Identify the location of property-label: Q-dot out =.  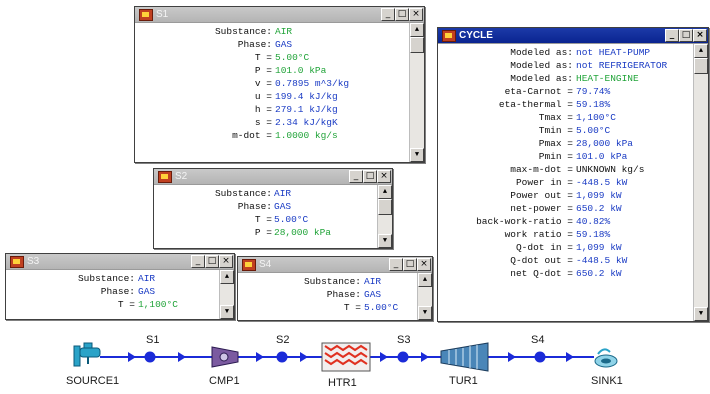
(541, 260).